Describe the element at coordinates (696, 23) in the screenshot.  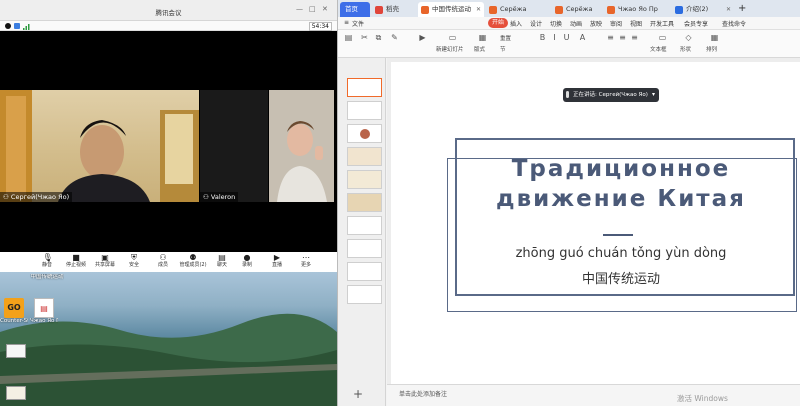
I see `menu-member: 会员专享` at that location.